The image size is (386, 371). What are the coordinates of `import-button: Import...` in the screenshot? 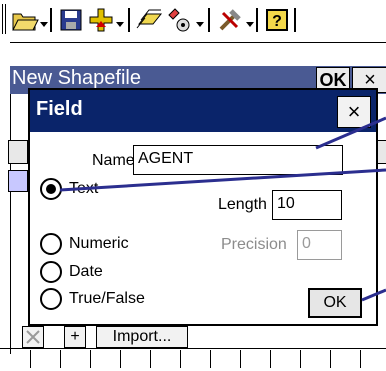 It's located at (142, 337).